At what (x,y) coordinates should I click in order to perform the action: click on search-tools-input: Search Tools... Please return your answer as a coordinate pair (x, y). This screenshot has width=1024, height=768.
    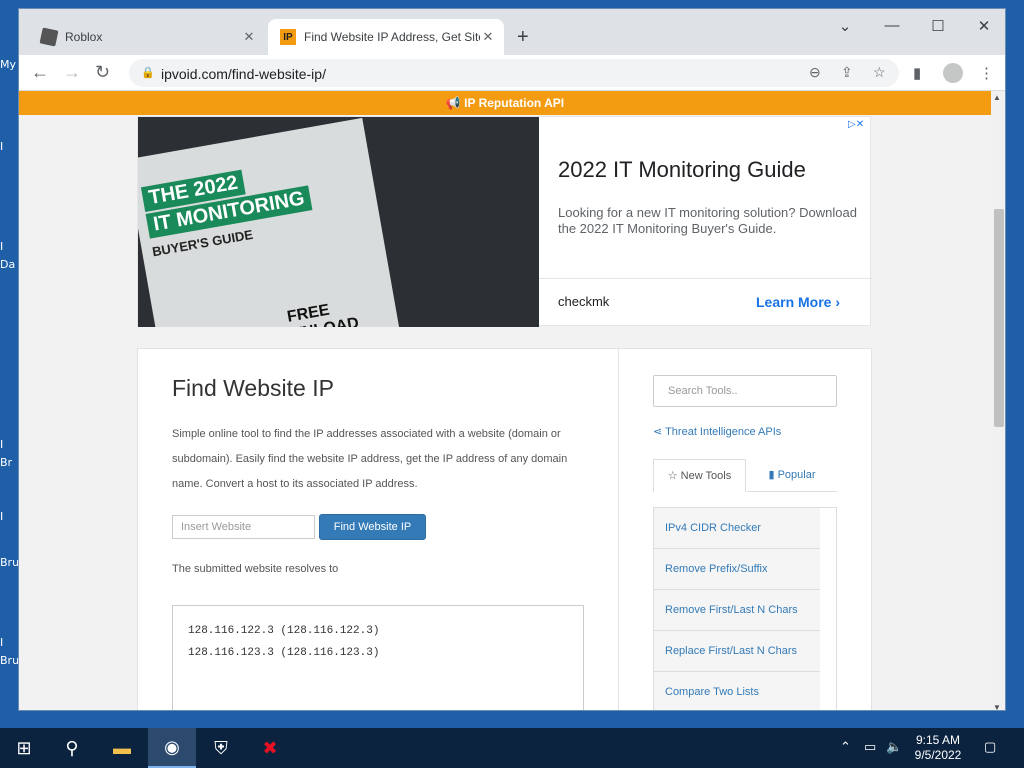
    Looking at the image, I should click on (745, 391).